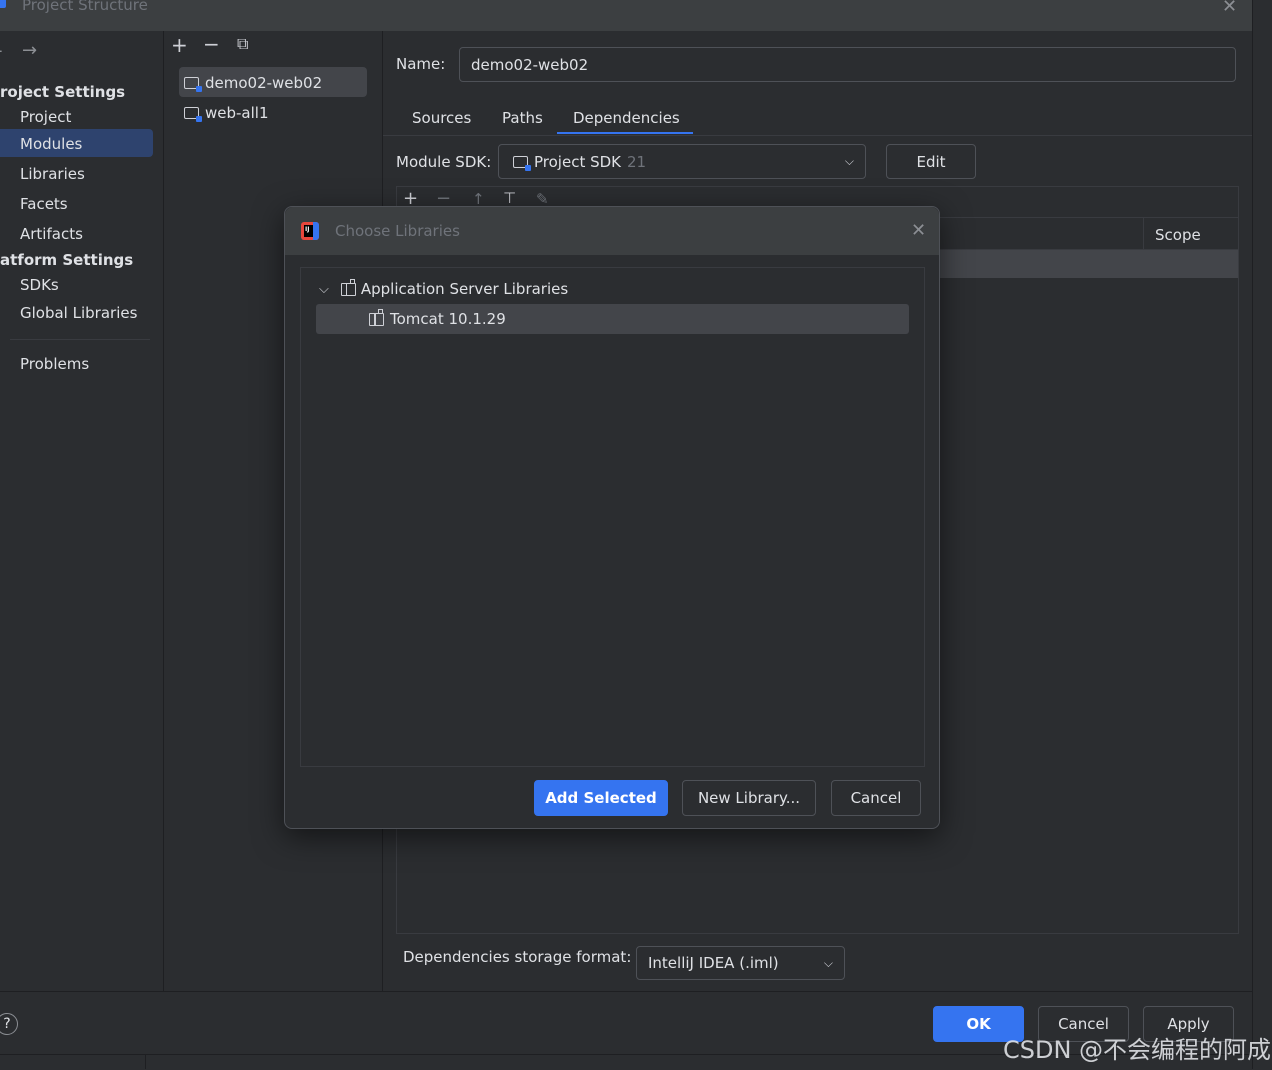 The height and width of the screenshot is (1070, 1272). I want to click on sidebar-item-artifacts: Artifacts, so click(51, 234).